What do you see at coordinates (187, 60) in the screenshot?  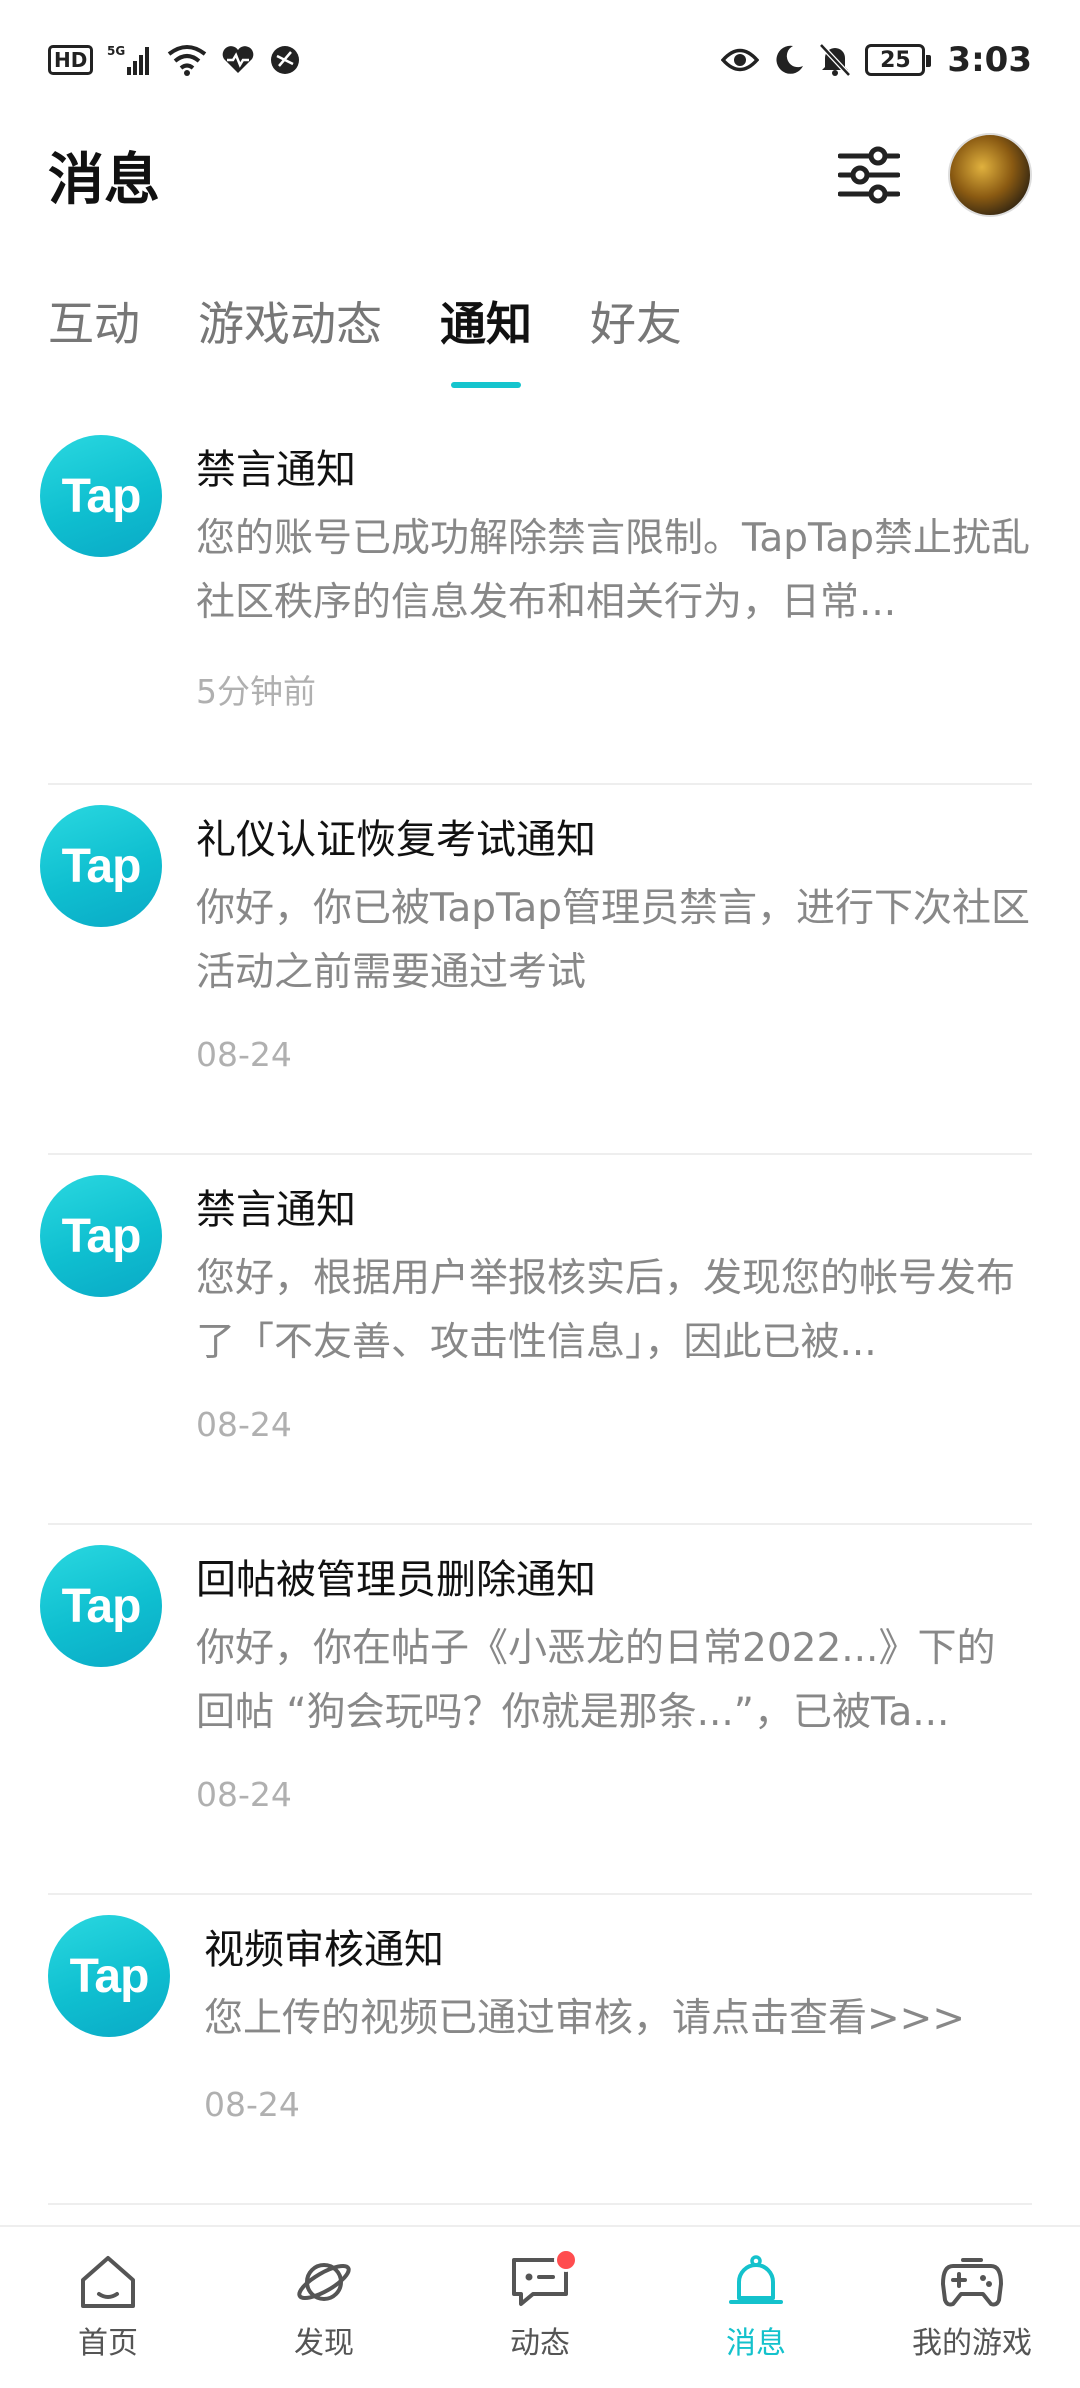 I see `wifi-icon` at bounding box center [187, 60].